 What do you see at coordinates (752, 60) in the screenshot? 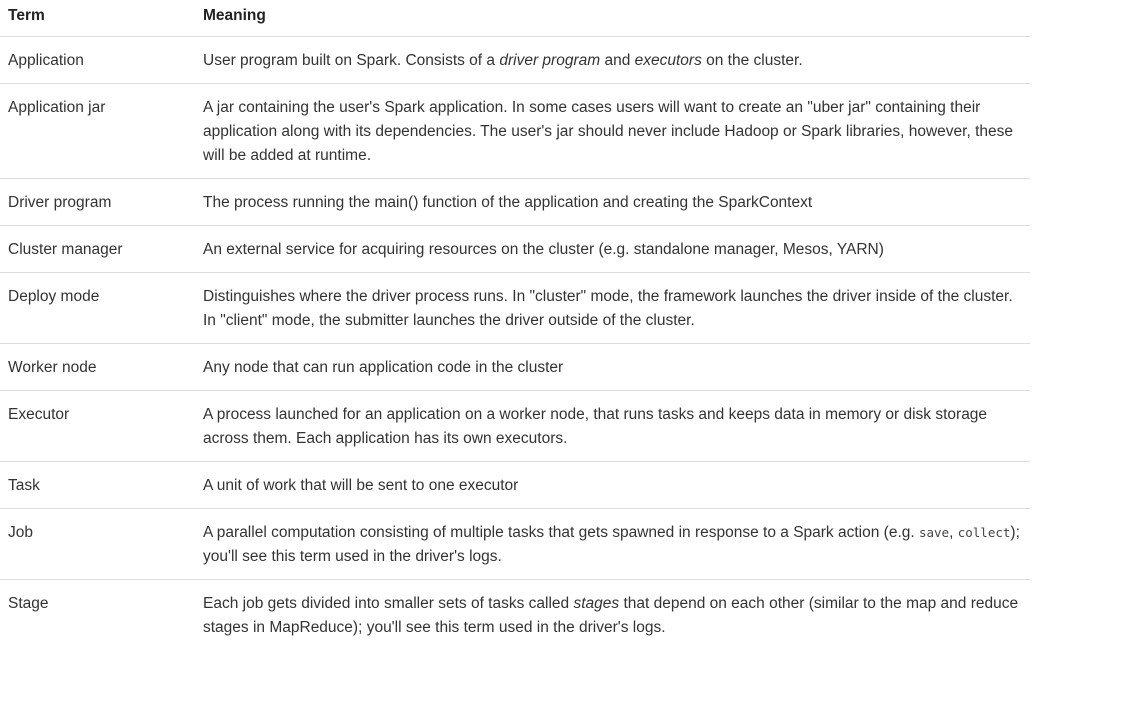
I see `meaning-text: on the cluster.` at bounding box center [752, 60].